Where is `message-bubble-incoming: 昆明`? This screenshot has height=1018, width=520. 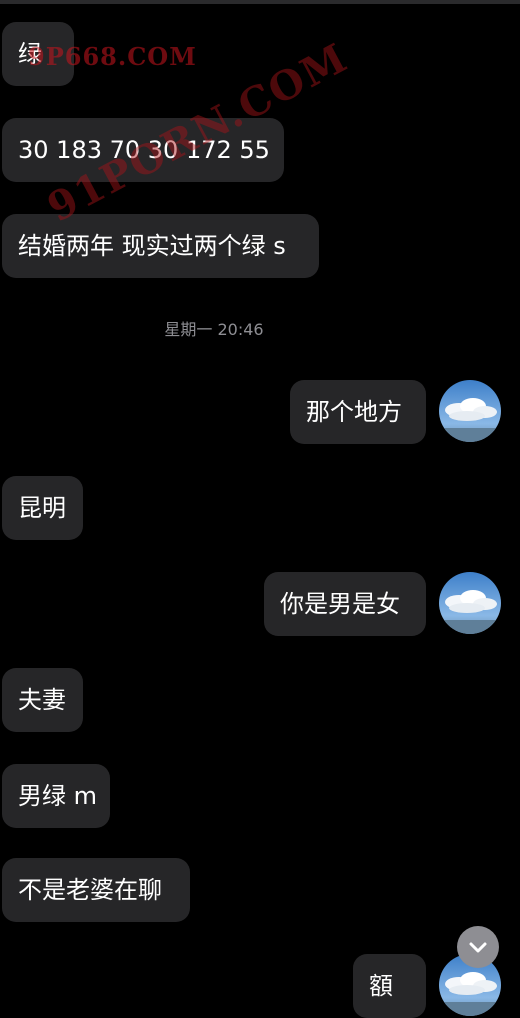 message-bubble-incoming: 昆明 is located at coordinates (42, 508).